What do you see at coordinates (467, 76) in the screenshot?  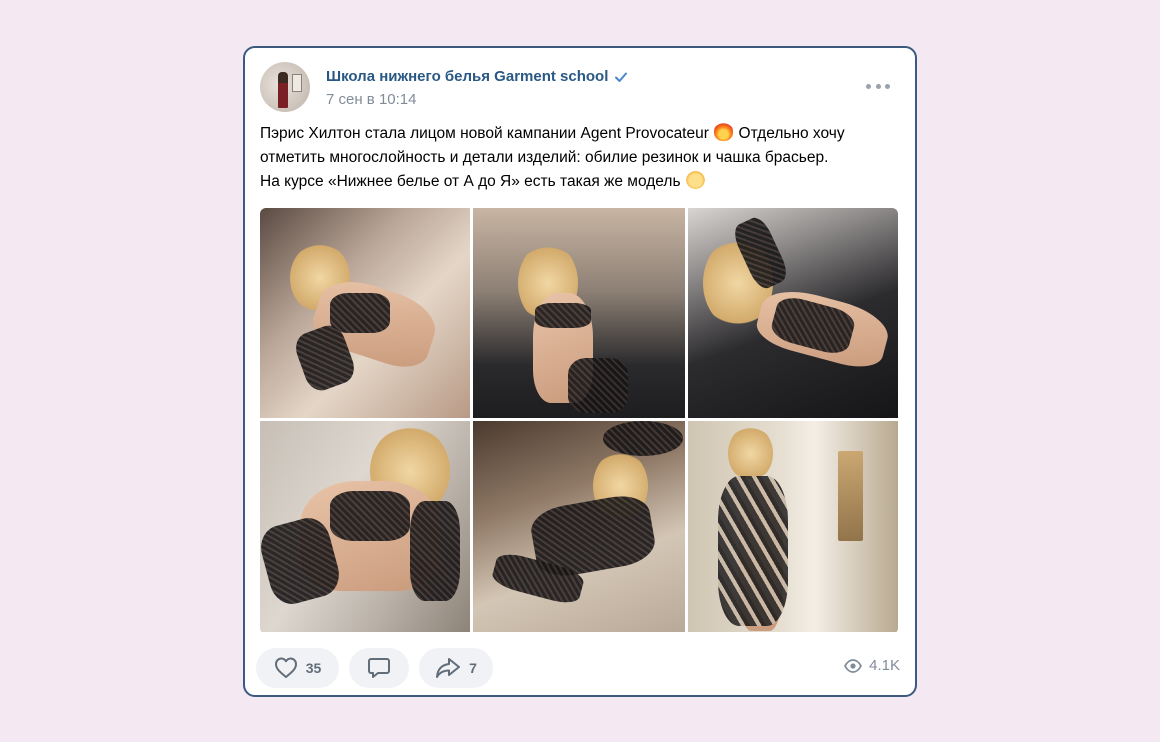 I see `author-name: Школа нижнего белья Garment school` at bounding box center [467, 76].